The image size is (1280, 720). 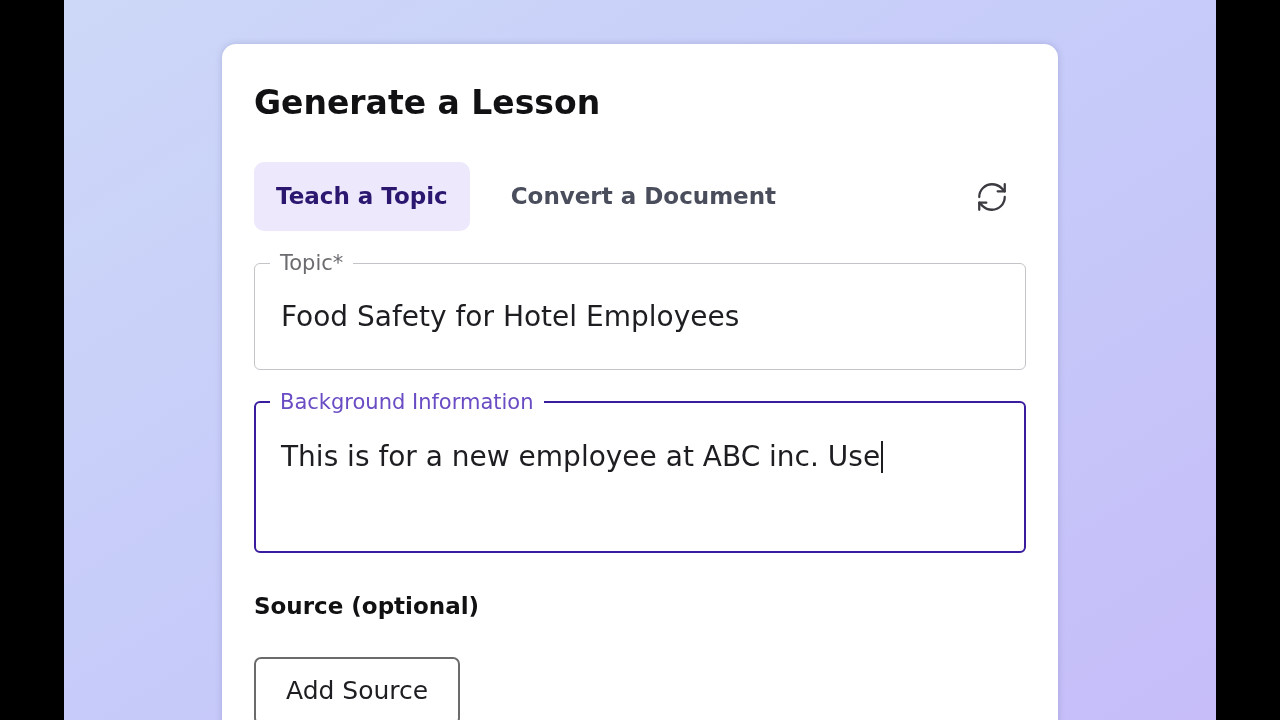 I want to click on section-heading: Source (optional), so click(x=367, y=606).